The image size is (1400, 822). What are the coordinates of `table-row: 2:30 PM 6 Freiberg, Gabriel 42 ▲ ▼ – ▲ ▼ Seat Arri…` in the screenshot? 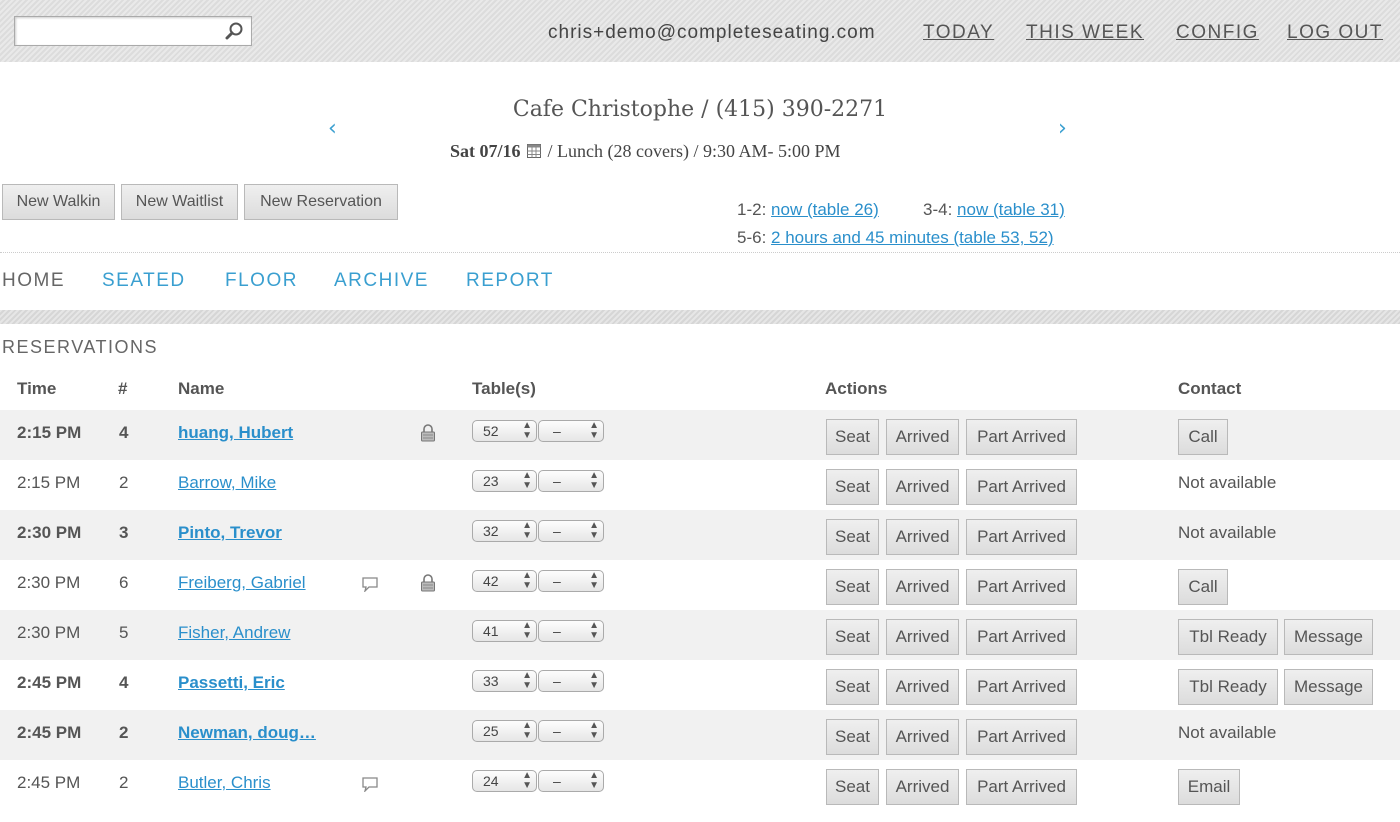 It's located at (700, 585).